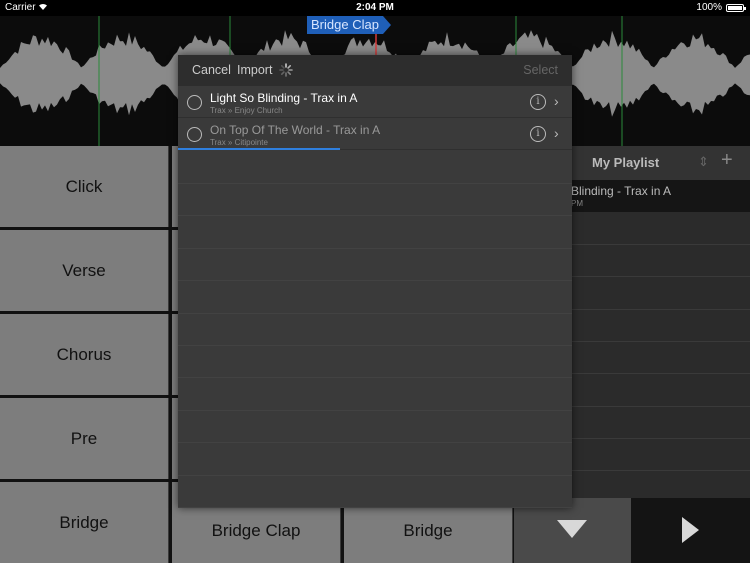 This screenshot has height=563, width=750. Describe the element at coordinates (259, 149) in the screenshot. I see `download-progress-bar` at that location.